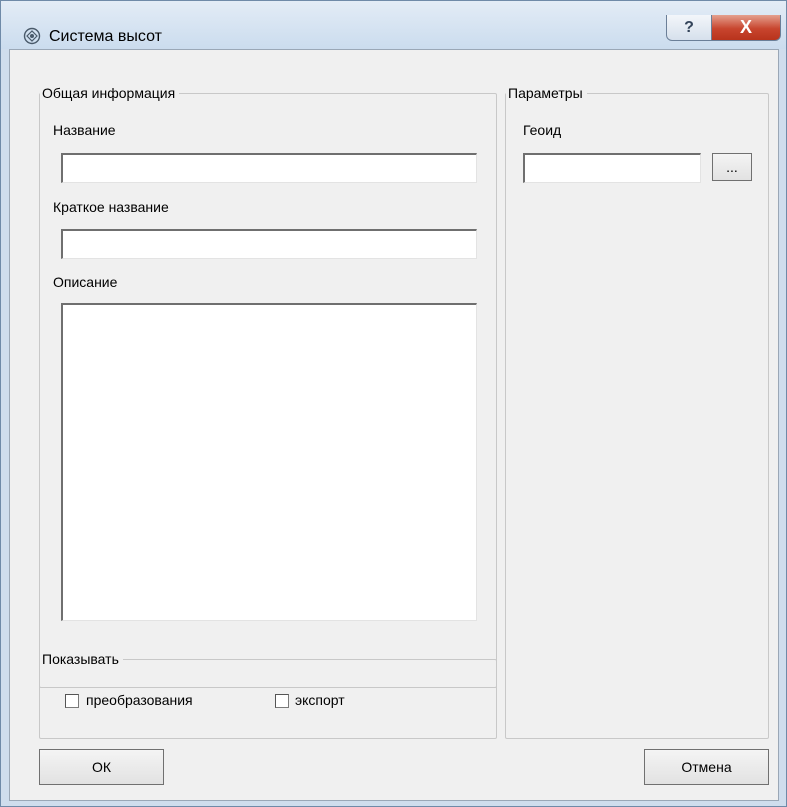 The height and width of the screenshot is (807, 787). What do you see at coordinates (320, 700) in the screenshot?
I see `export-checkbox-label: экспорт` at bounding box center [320, 700].